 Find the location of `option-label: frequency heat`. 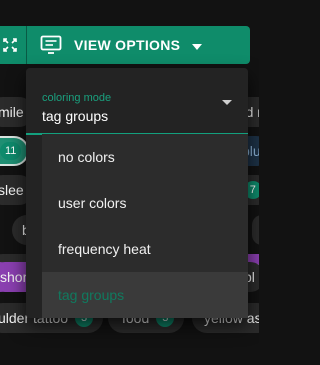

option-label: frequency heat is located at coordinates (104, 249).